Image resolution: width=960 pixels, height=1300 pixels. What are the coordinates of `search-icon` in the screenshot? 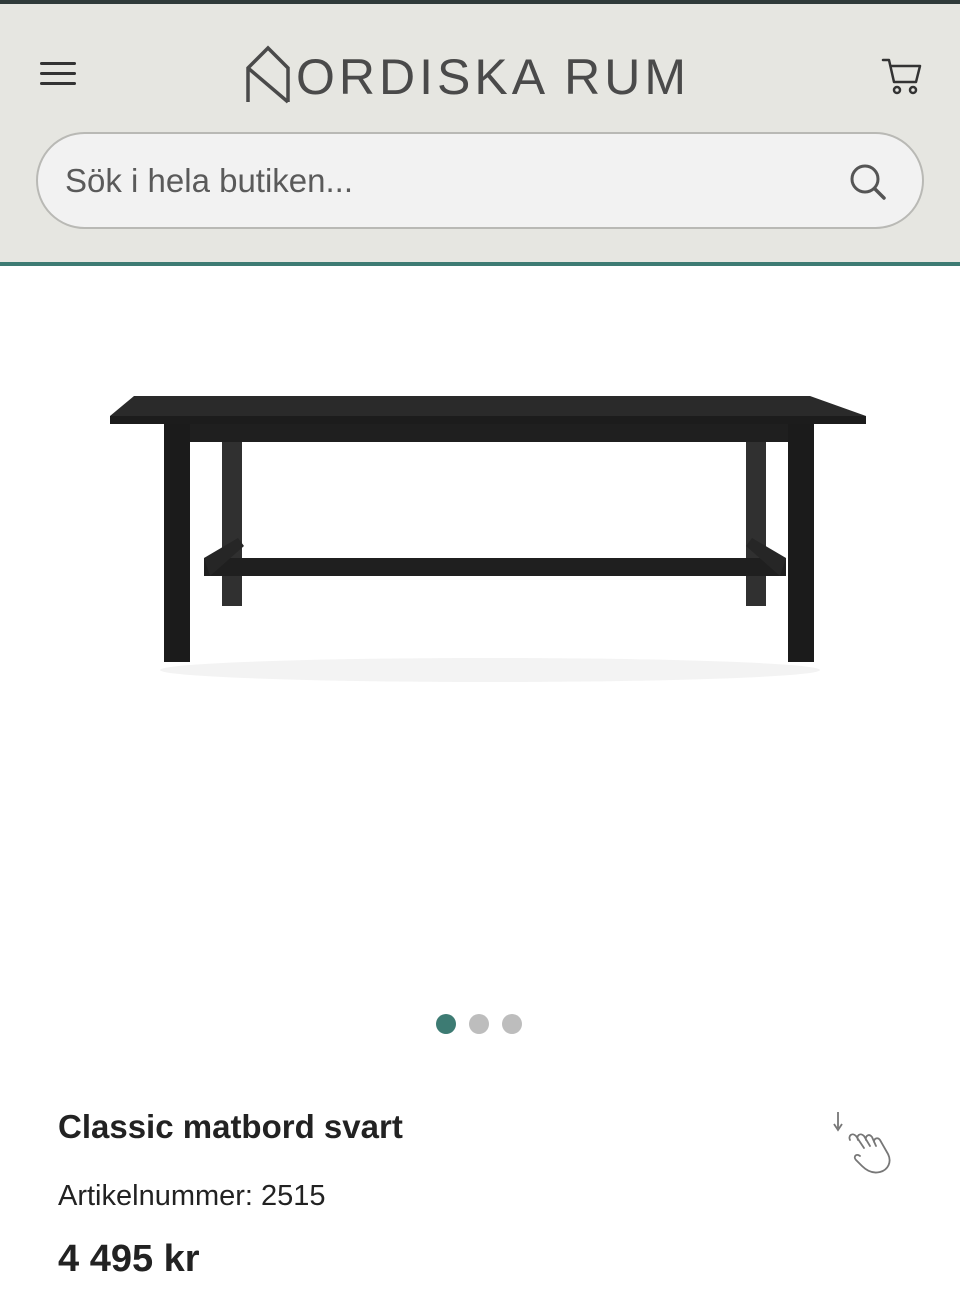 It's located at (868, 182).